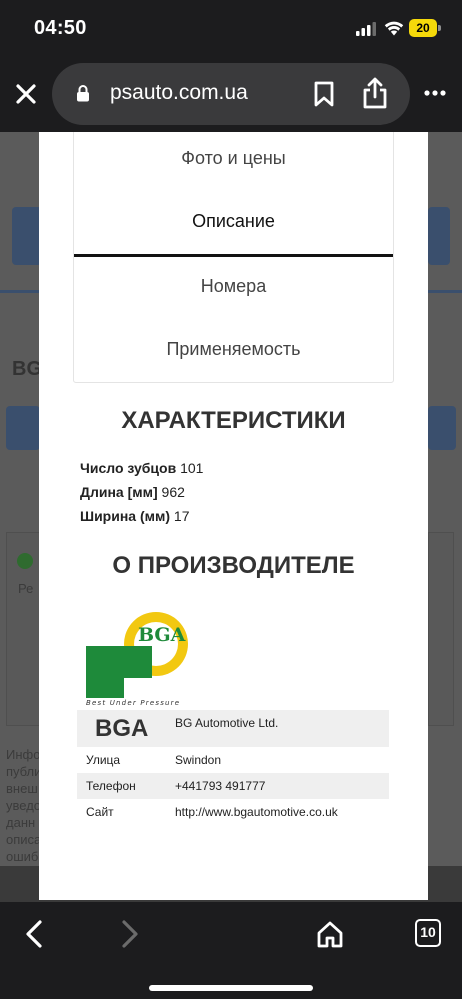 This screenshot has height=999, width=462. Describe the element at coordinates (394, 28) in the screenshot. I see `wifi-icon` at that location.